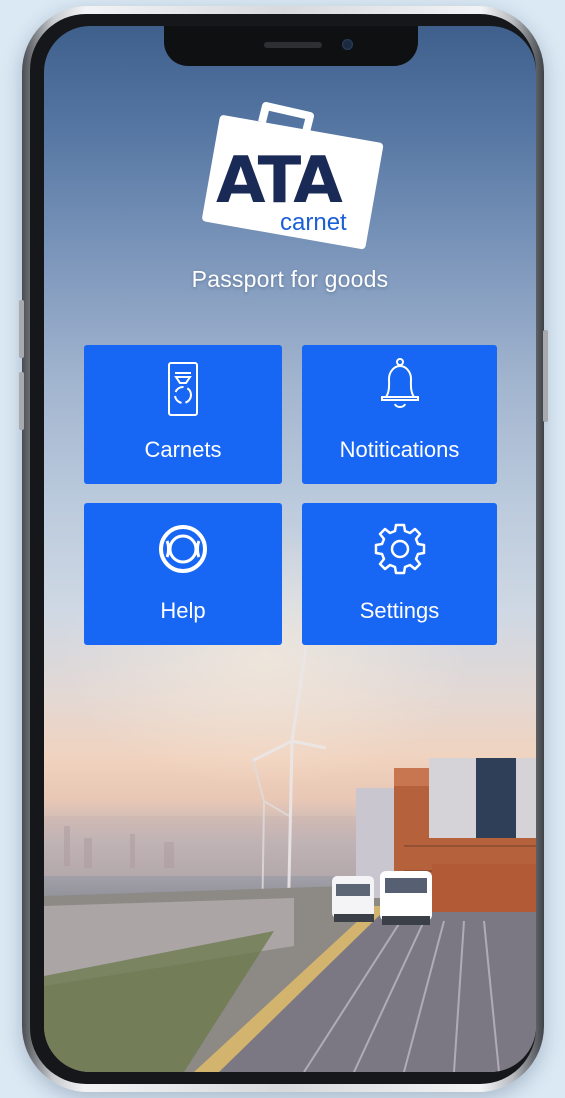 The width and height of the screenshot is (565, 1098). I want to click on carnets-button: Carnets, so click(183, 414).